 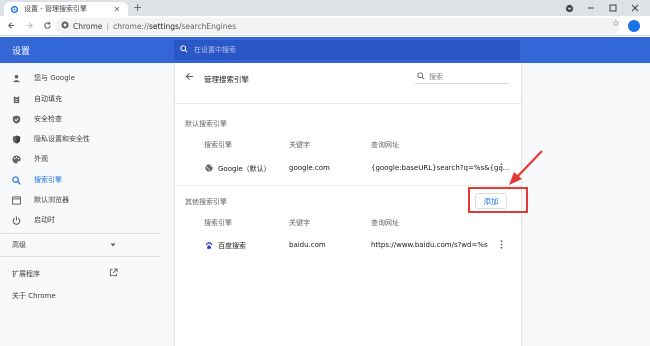 I want to click on card-header: 管理搜索引擎, so click(x=348, y=78).